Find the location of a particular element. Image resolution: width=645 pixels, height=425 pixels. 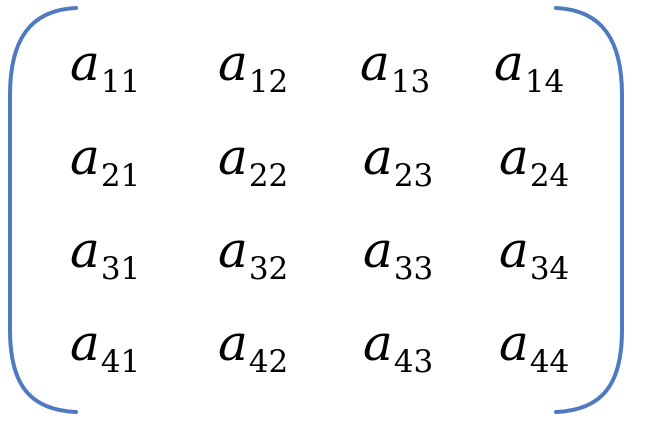

left-bracket is located at coordinates (43, 210).